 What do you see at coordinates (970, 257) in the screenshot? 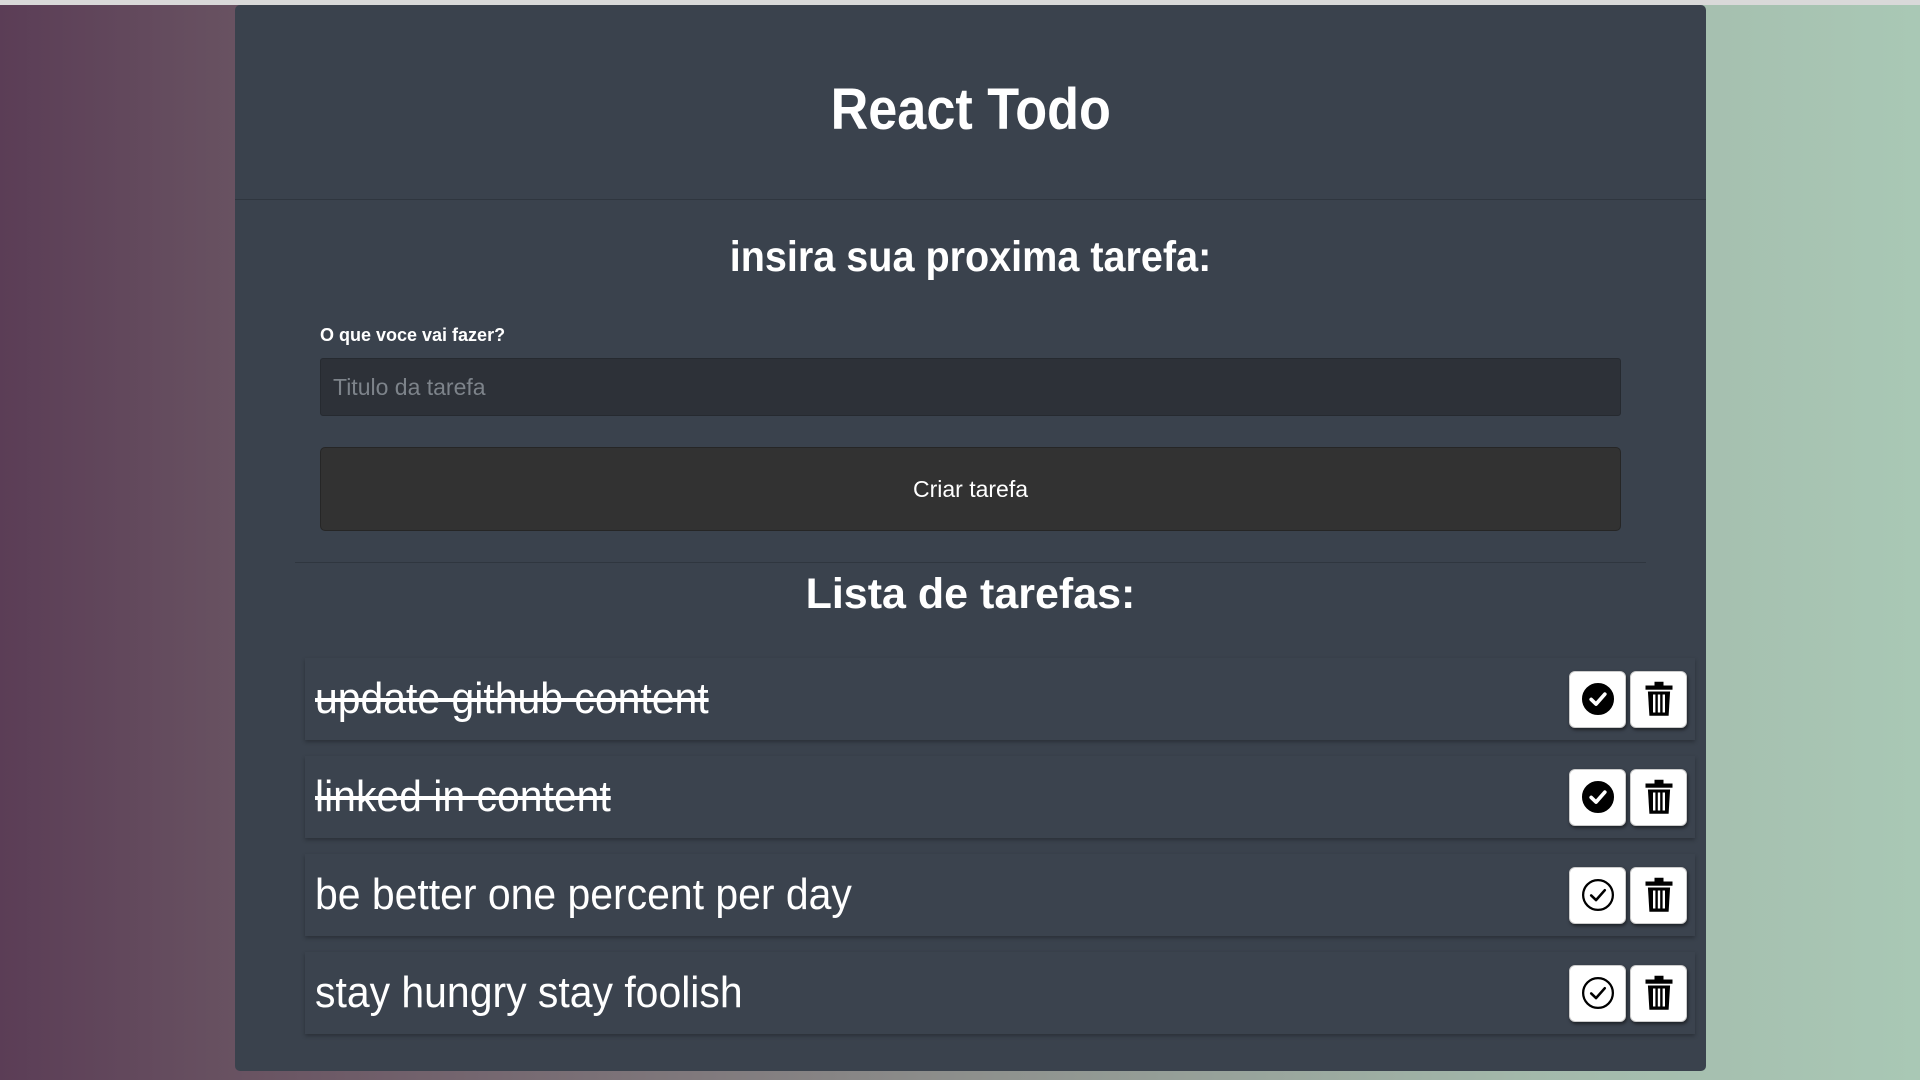
I see `form-heading: insira sua proxima tarefa:` at bounding box center [970, 257].